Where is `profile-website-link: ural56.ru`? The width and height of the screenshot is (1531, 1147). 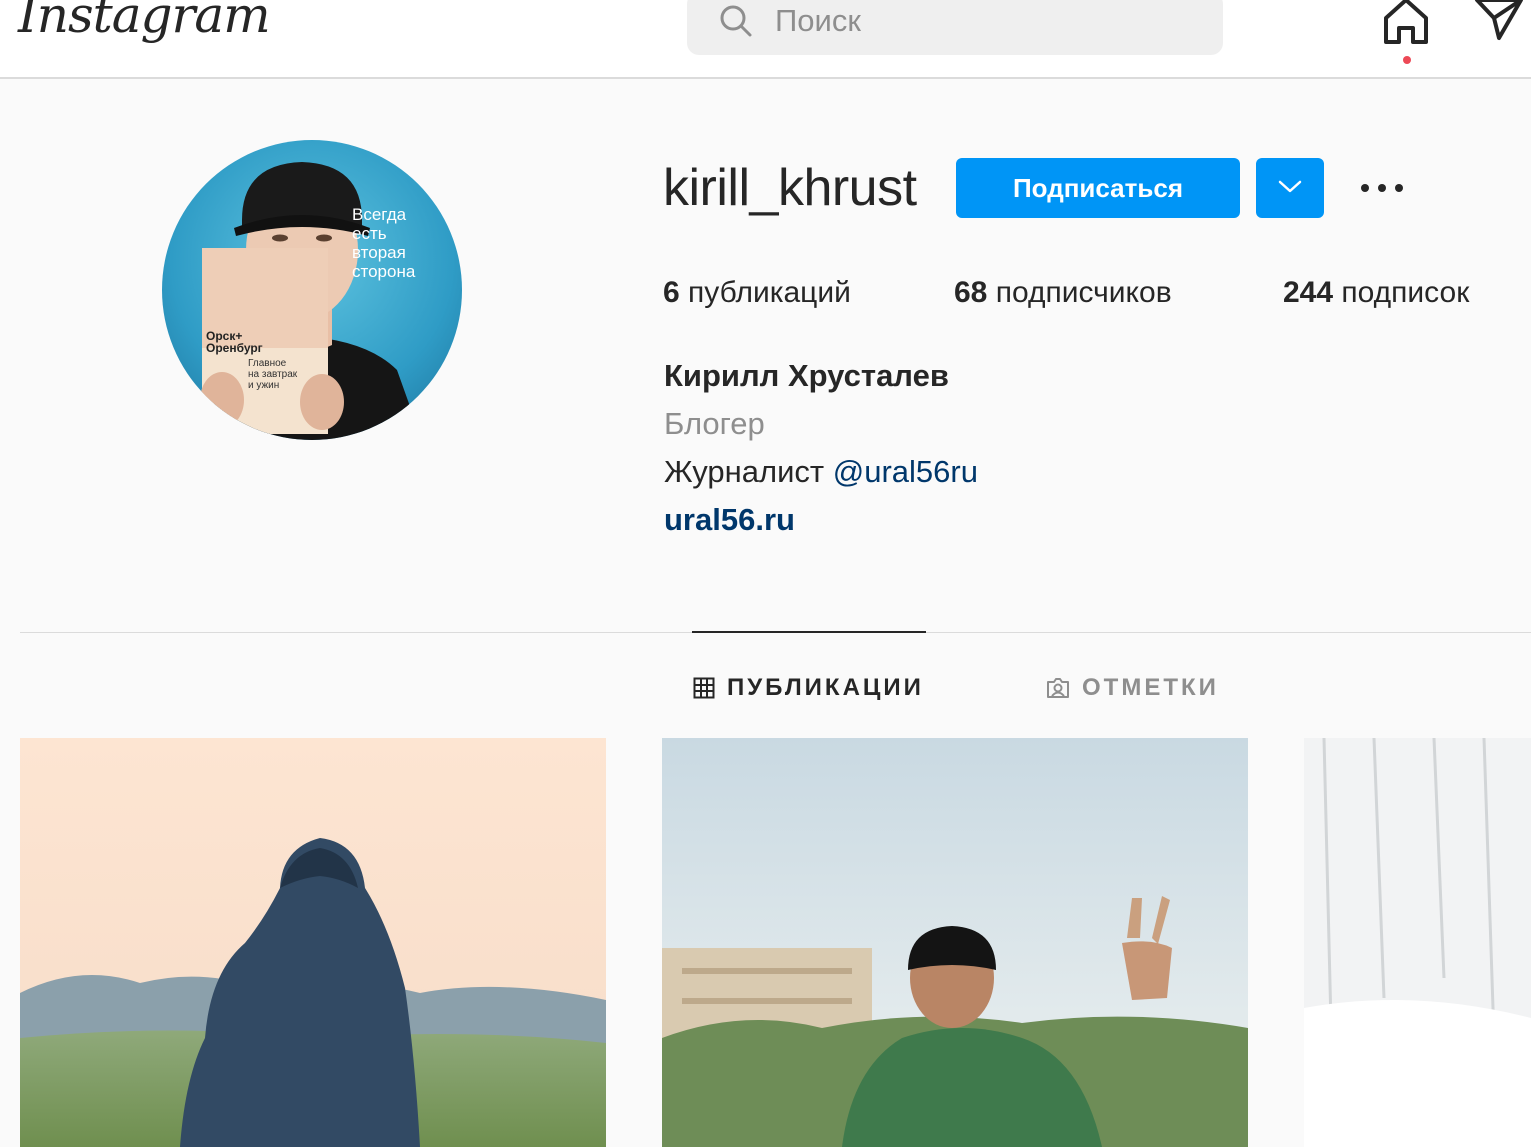 profile-website-link: ural56.ru is located at coordinates (729, 520).